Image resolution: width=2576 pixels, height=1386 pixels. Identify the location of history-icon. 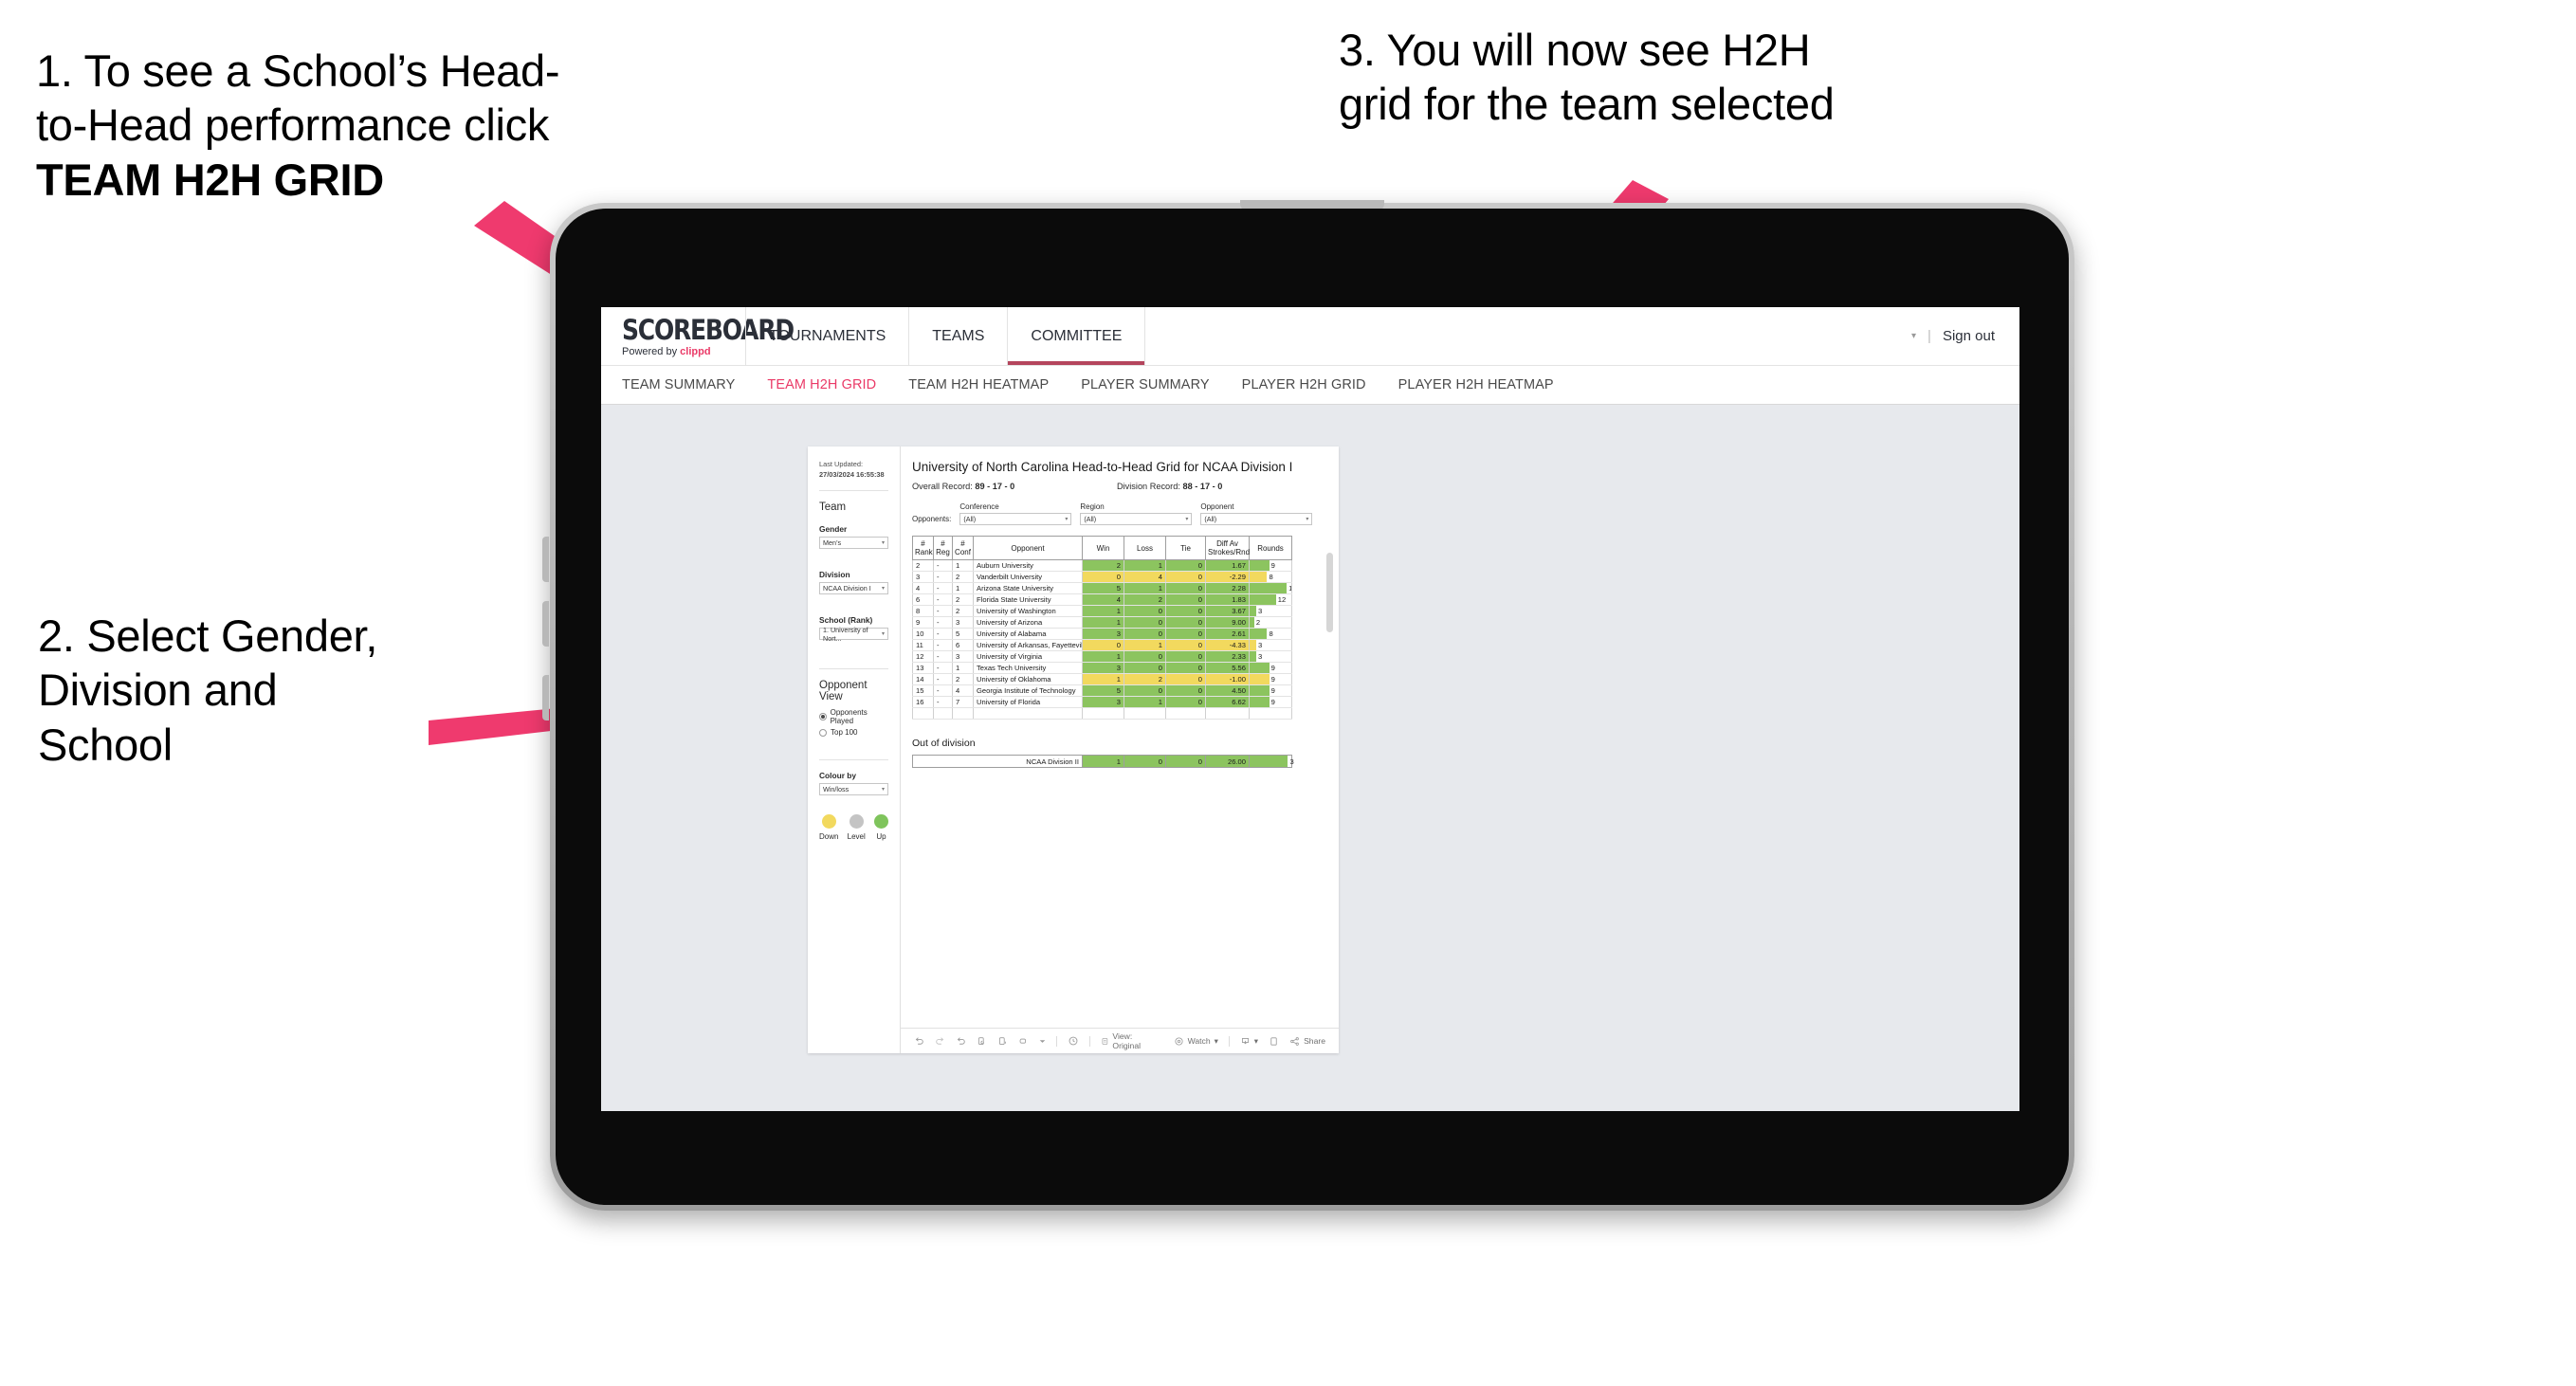
(1073, 1041).